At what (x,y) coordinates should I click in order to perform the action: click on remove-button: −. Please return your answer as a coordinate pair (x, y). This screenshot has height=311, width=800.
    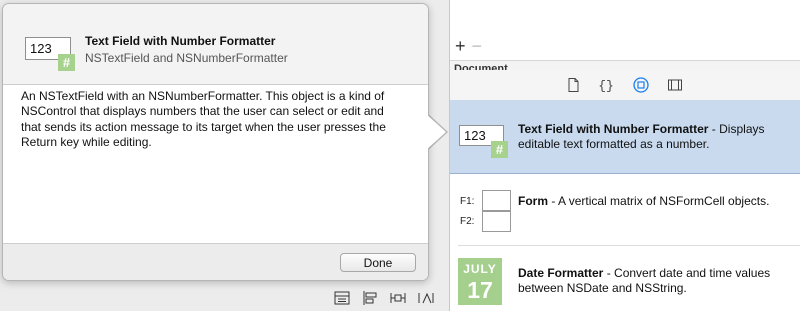
    Looking at the image, I should click on (477, 46).